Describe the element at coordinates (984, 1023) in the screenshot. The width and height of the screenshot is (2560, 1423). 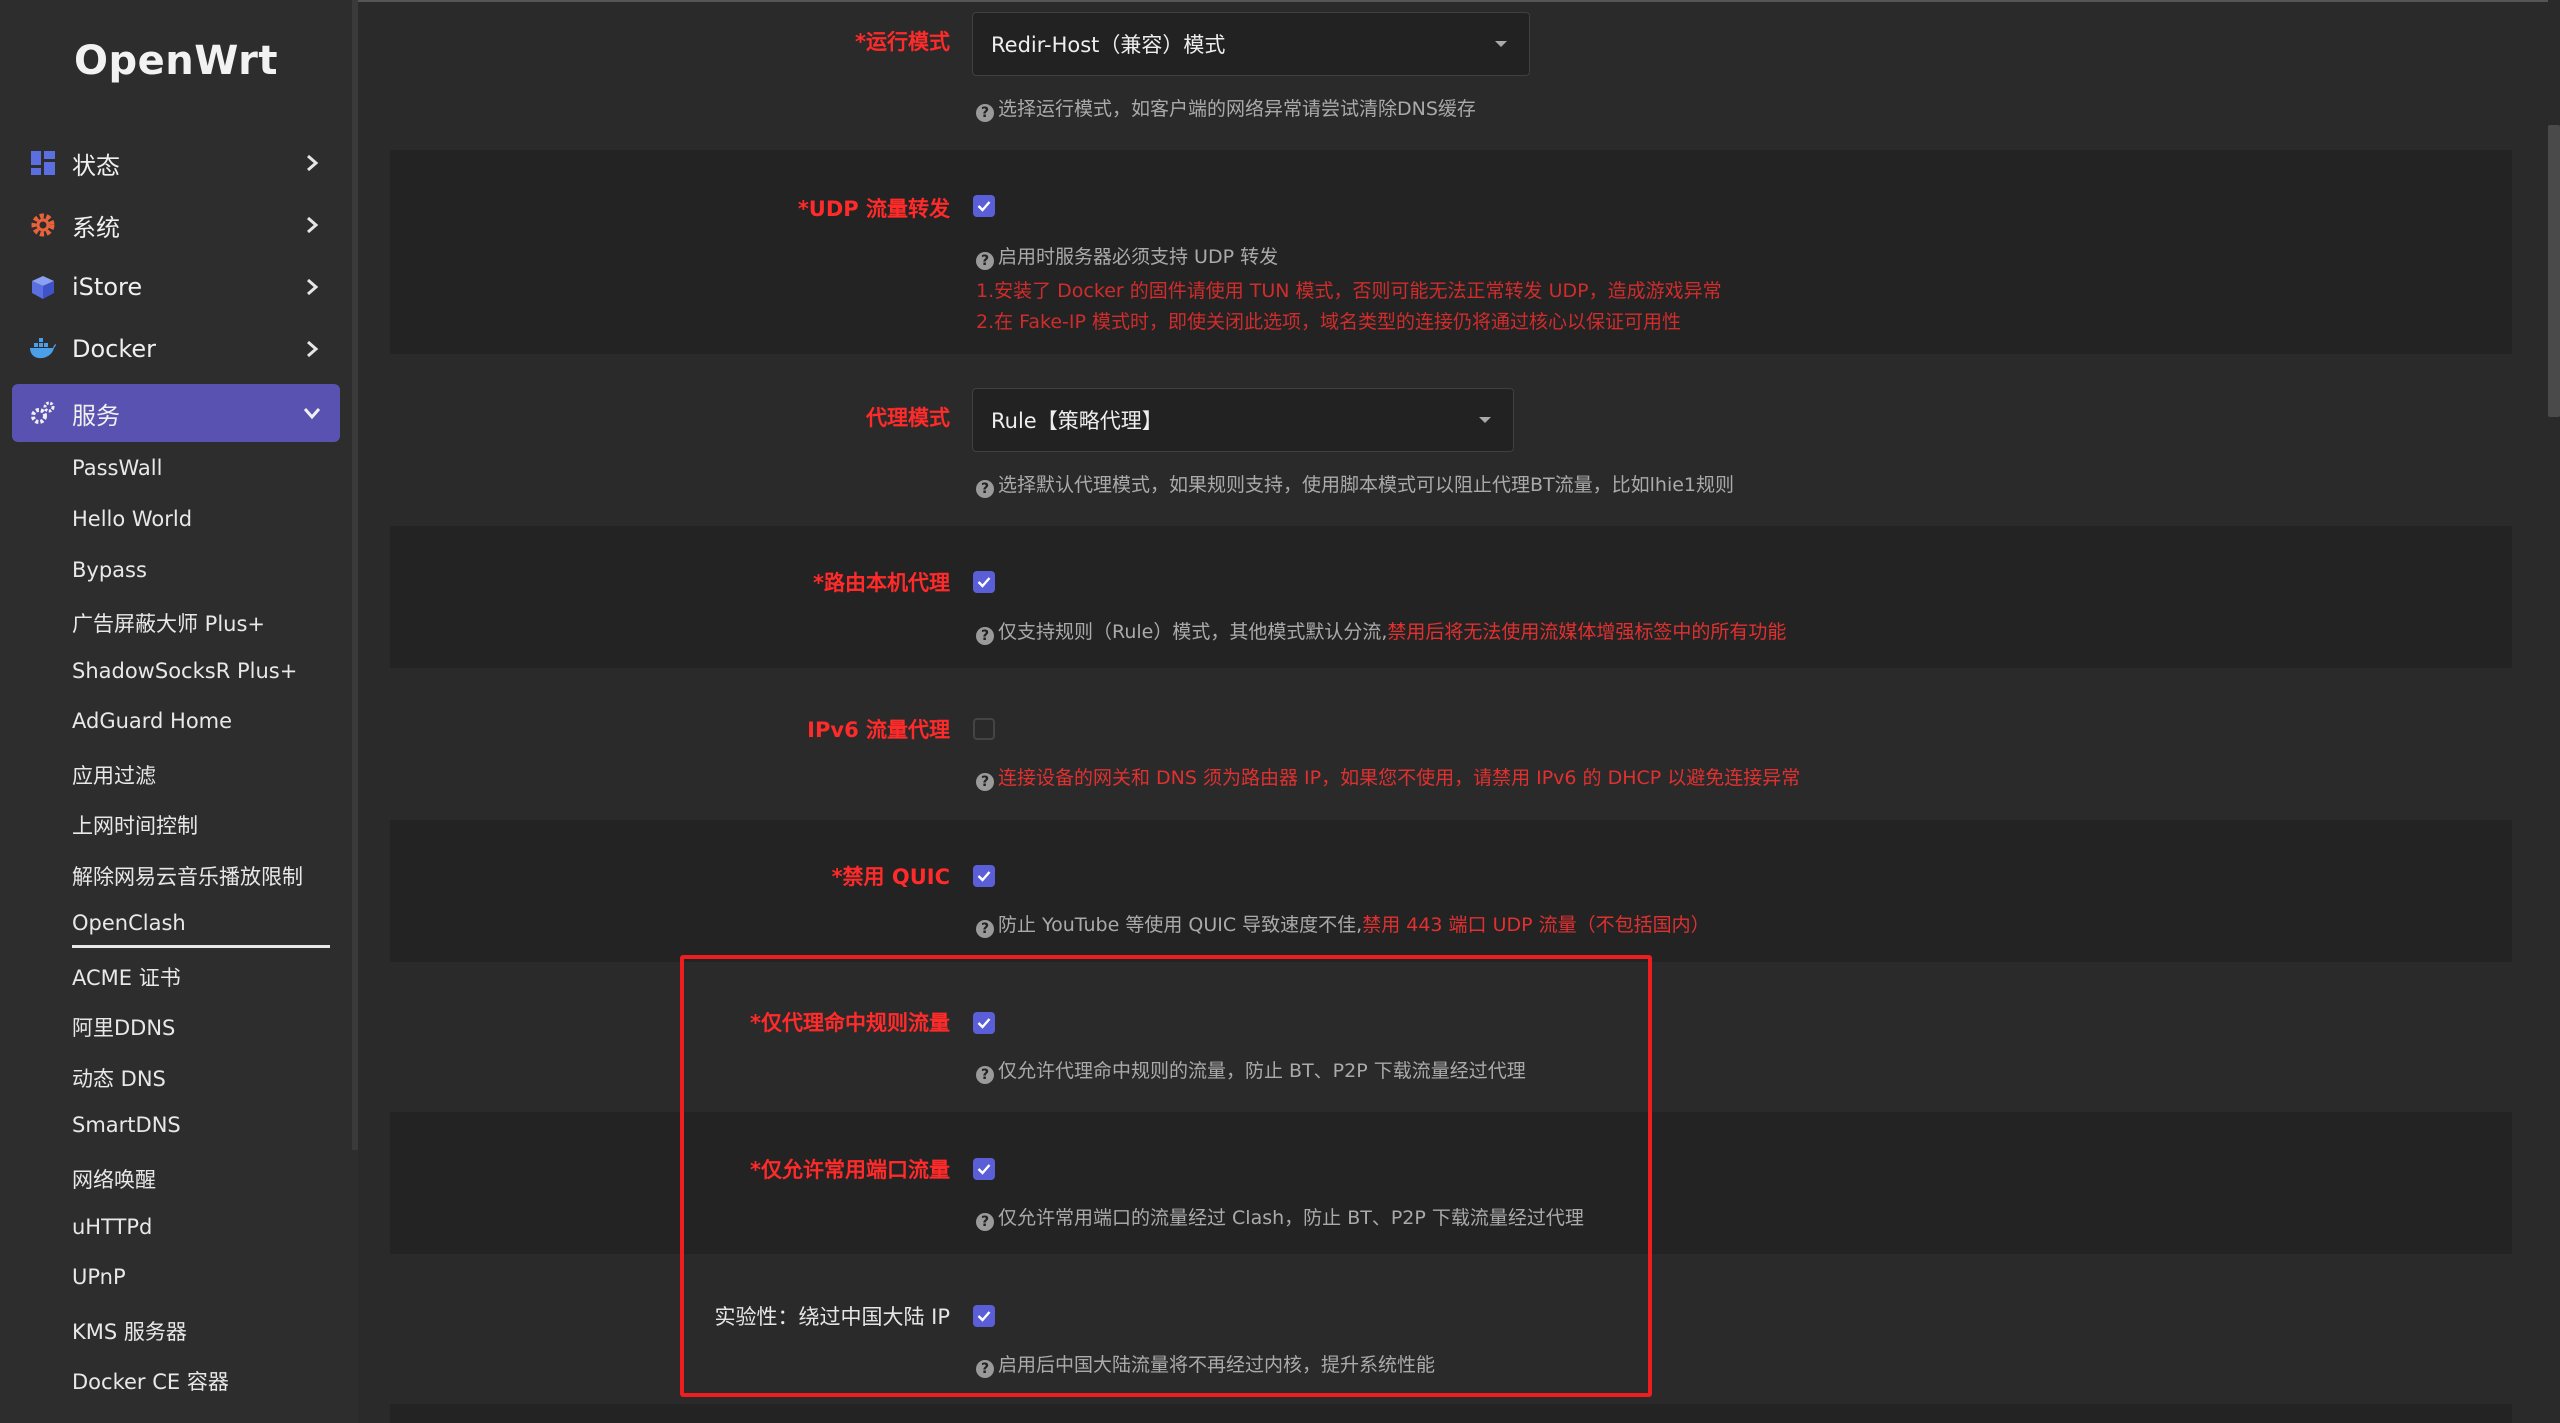
I see `rule-only-checkbox` at that location.